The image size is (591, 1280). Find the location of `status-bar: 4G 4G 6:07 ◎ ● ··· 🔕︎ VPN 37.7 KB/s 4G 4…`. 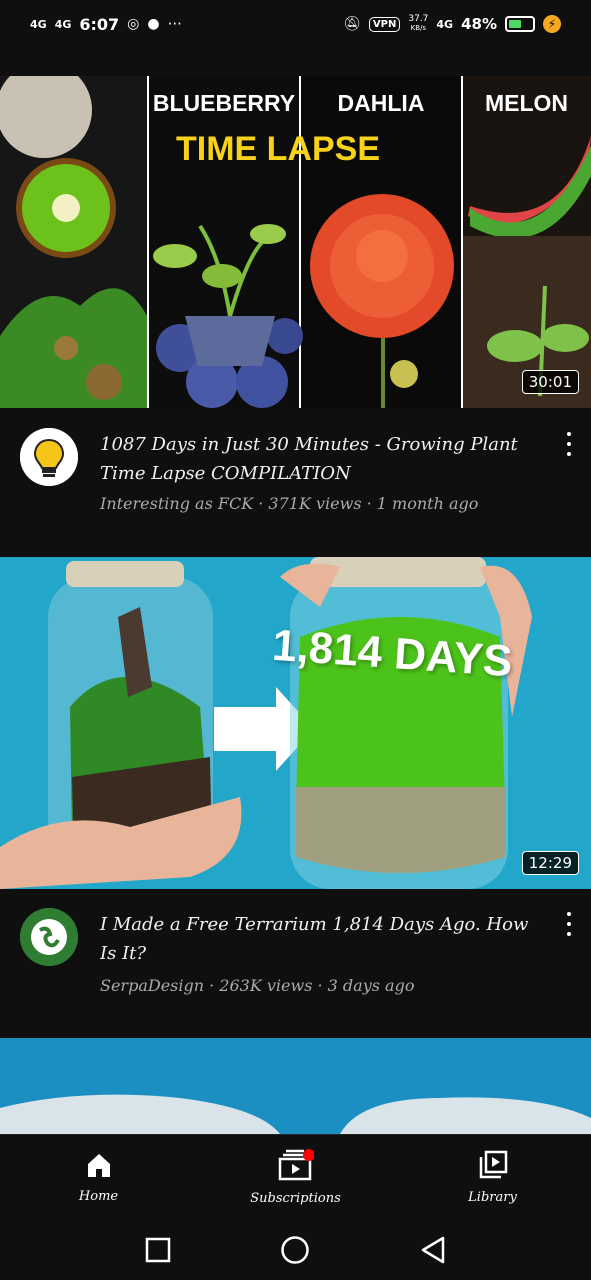

status-bar: 4G 4G 6:07 ◎ ● ··· 🔕︎ VPN 37.7 KB/s 4G 4… is located at coordinates (295, 24).